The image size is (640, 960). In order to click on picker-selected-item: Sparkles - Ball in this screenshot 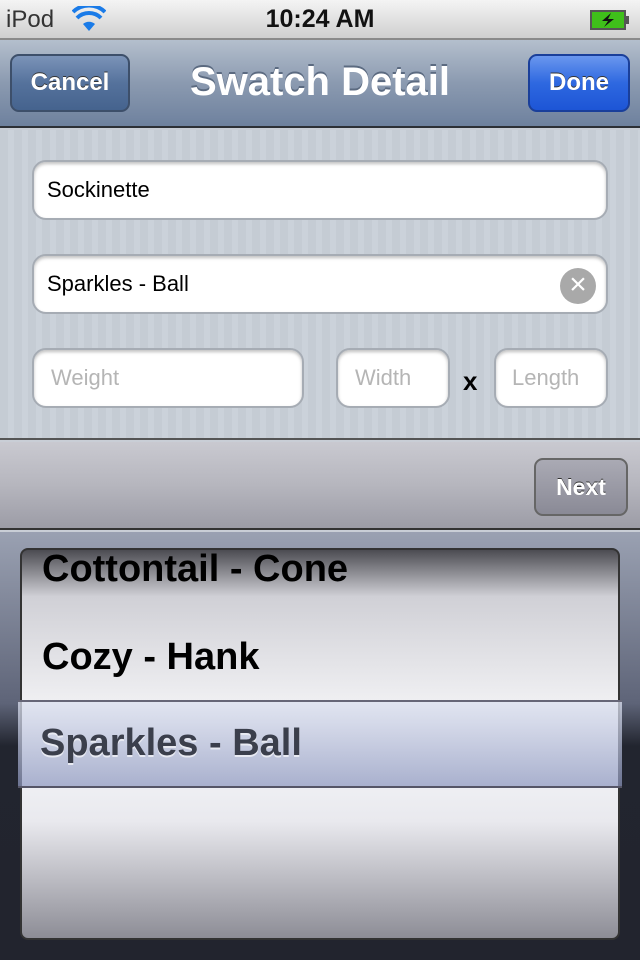, I will do `click(171, 743)`.